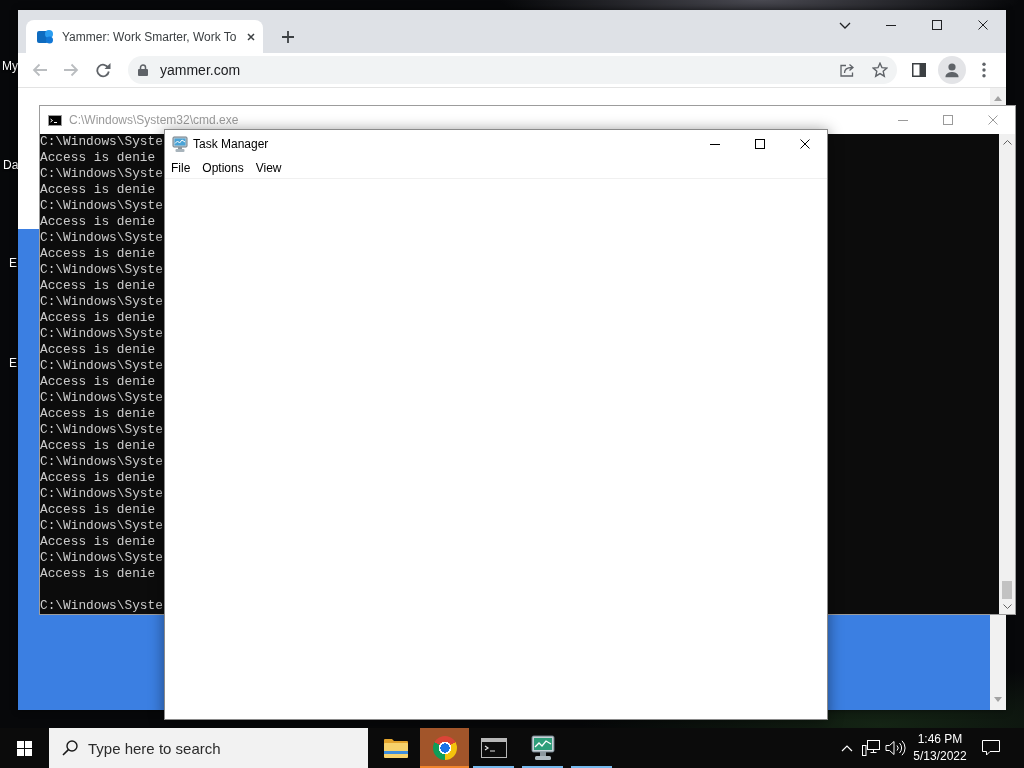 Image resolution: width=1024 pixels, height=768 pixels. Describe the element at coordinates (940, 756) in the screenshot. I see `clock-date: 5/13/2022` at that location.